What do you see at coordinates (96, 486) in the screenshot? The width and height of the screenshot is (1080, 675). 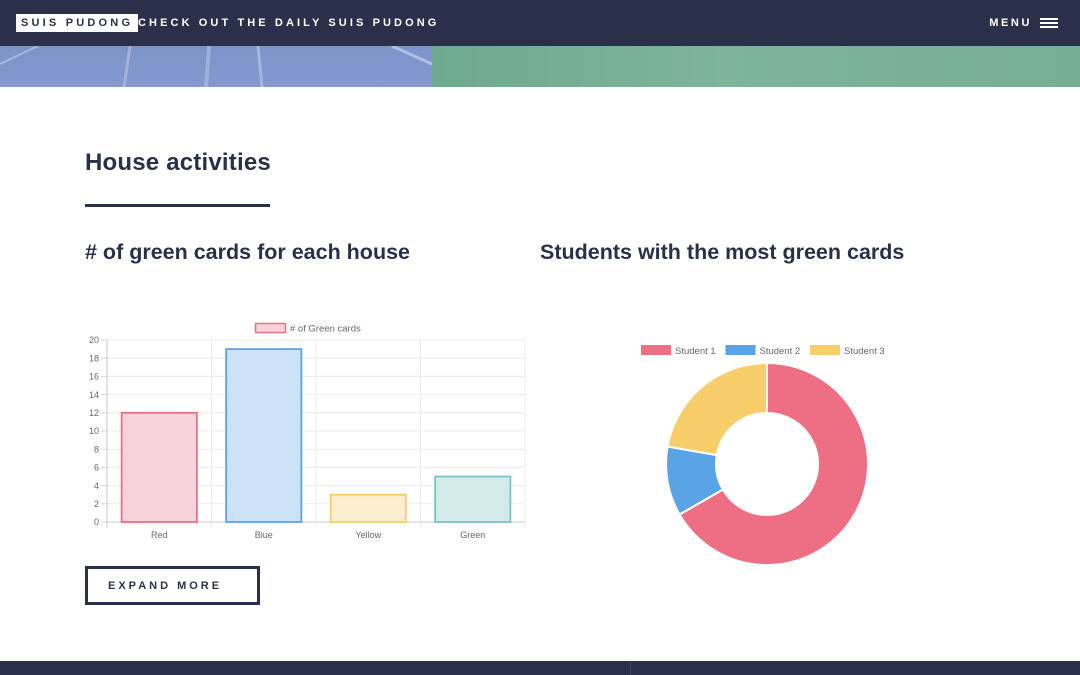 I see `y-tick-label: 4` at bounding box center [96, 486].